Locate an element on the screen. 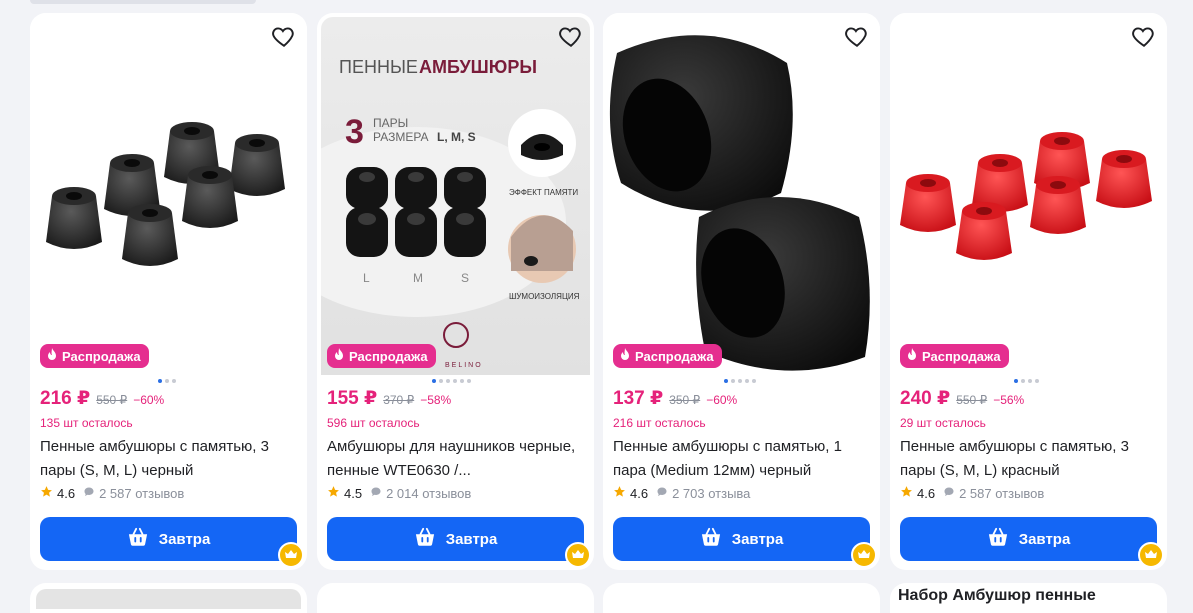 The image size is (1193, 613). promo-size-m: M is located at coordinates (418, 278).